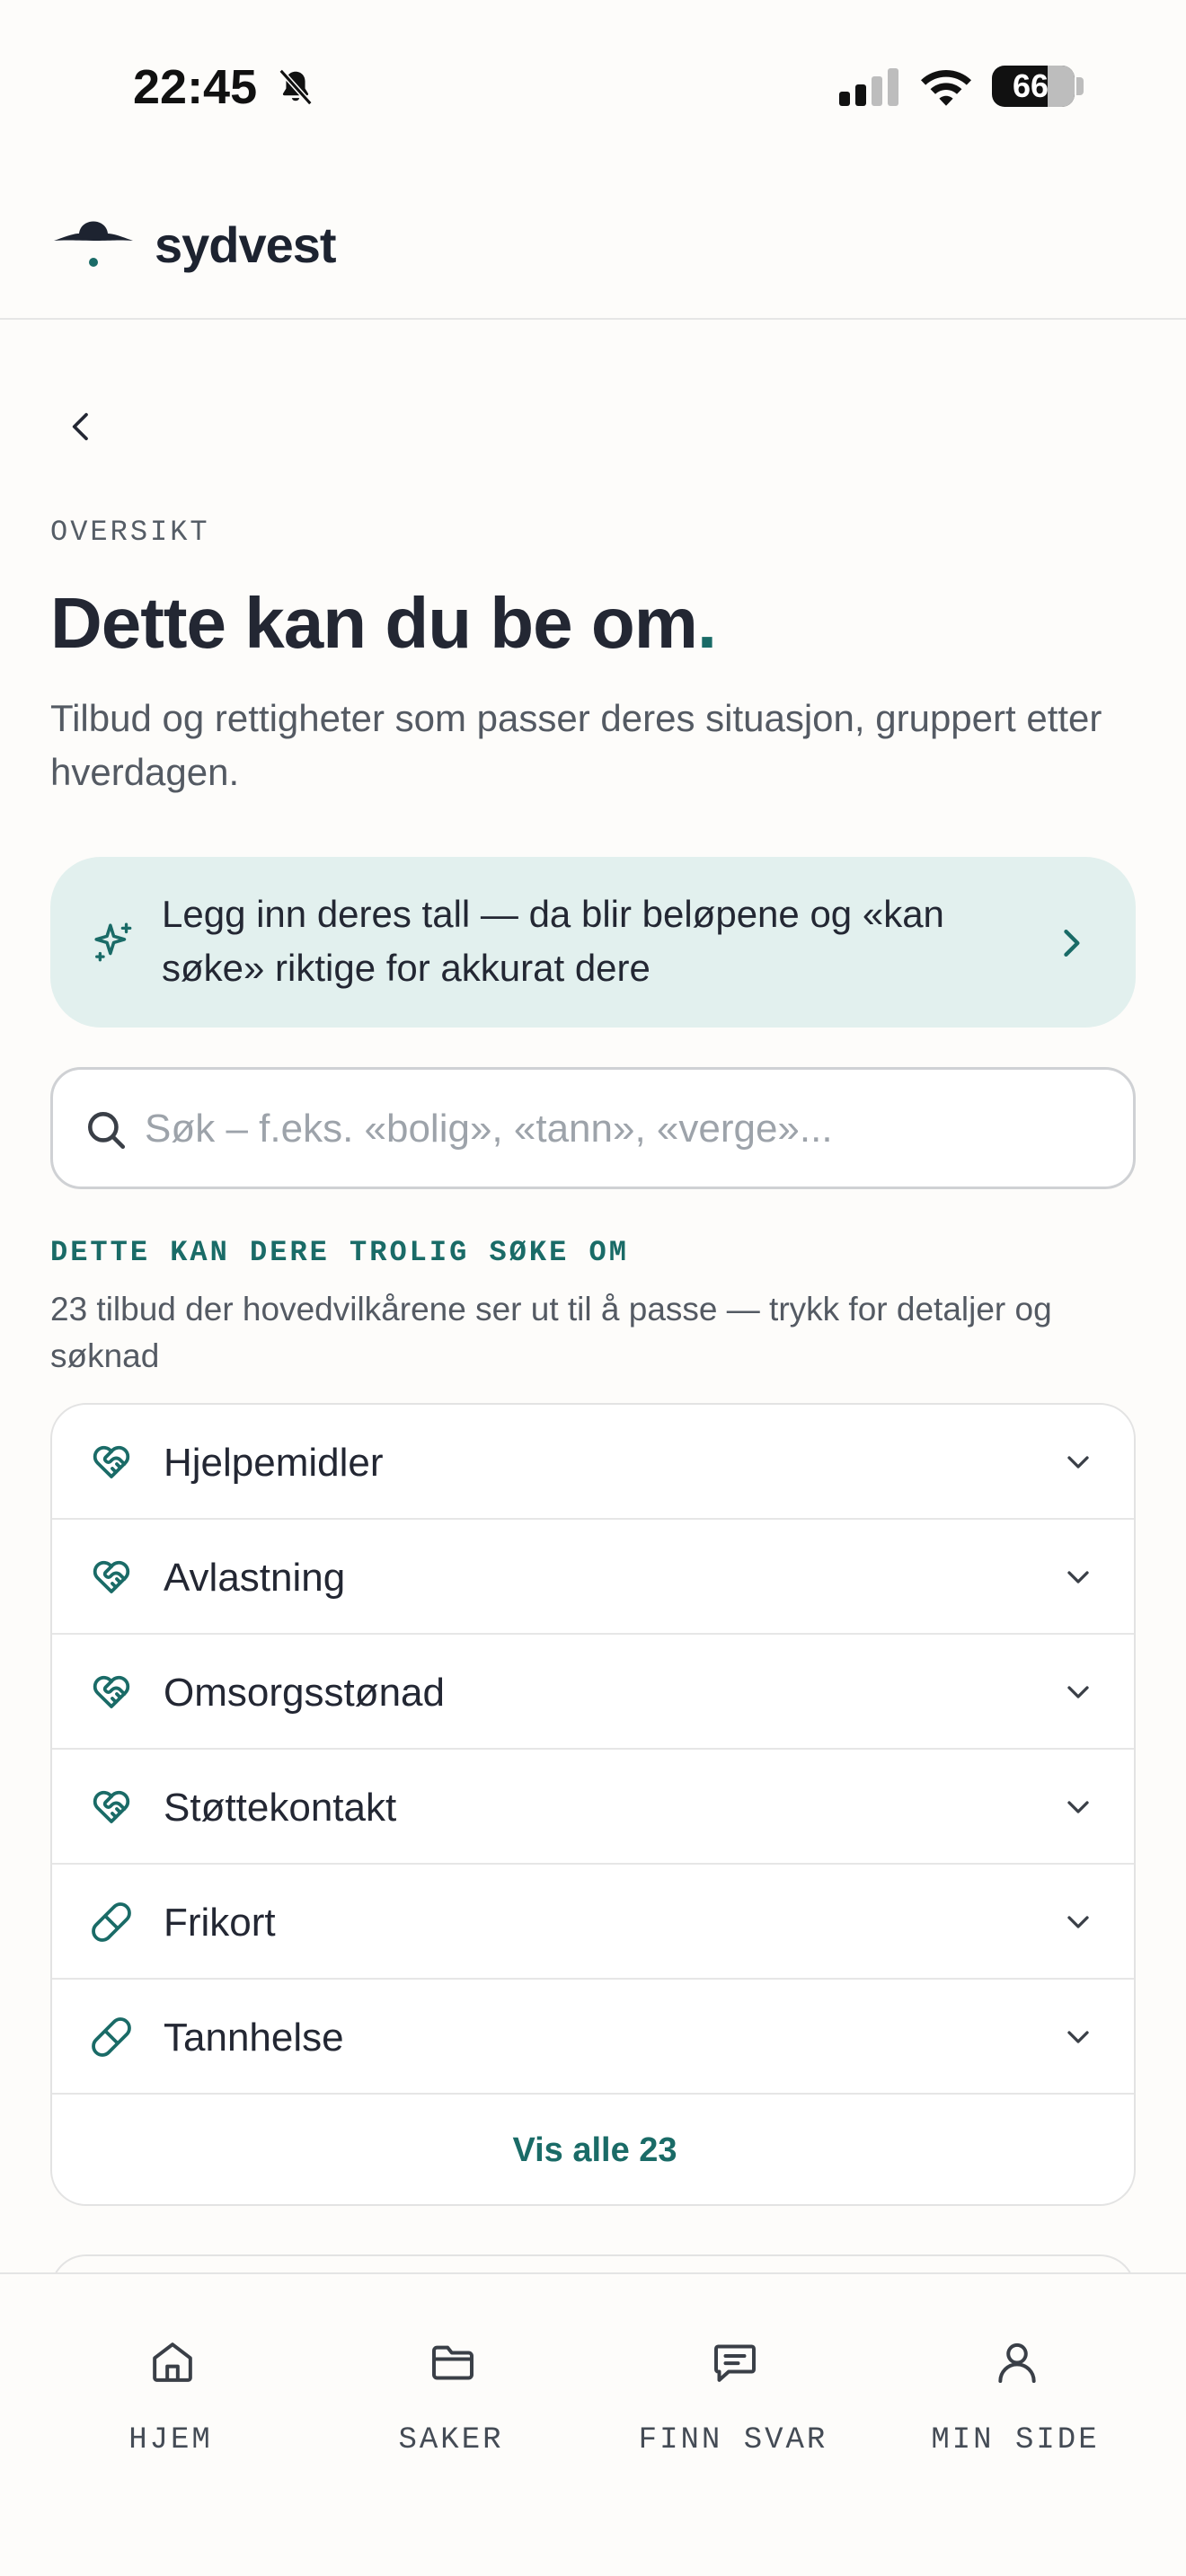 This screenshot has width=1186, height=2576. I want to click on nav-label: HJEM, so click(170, 2440).